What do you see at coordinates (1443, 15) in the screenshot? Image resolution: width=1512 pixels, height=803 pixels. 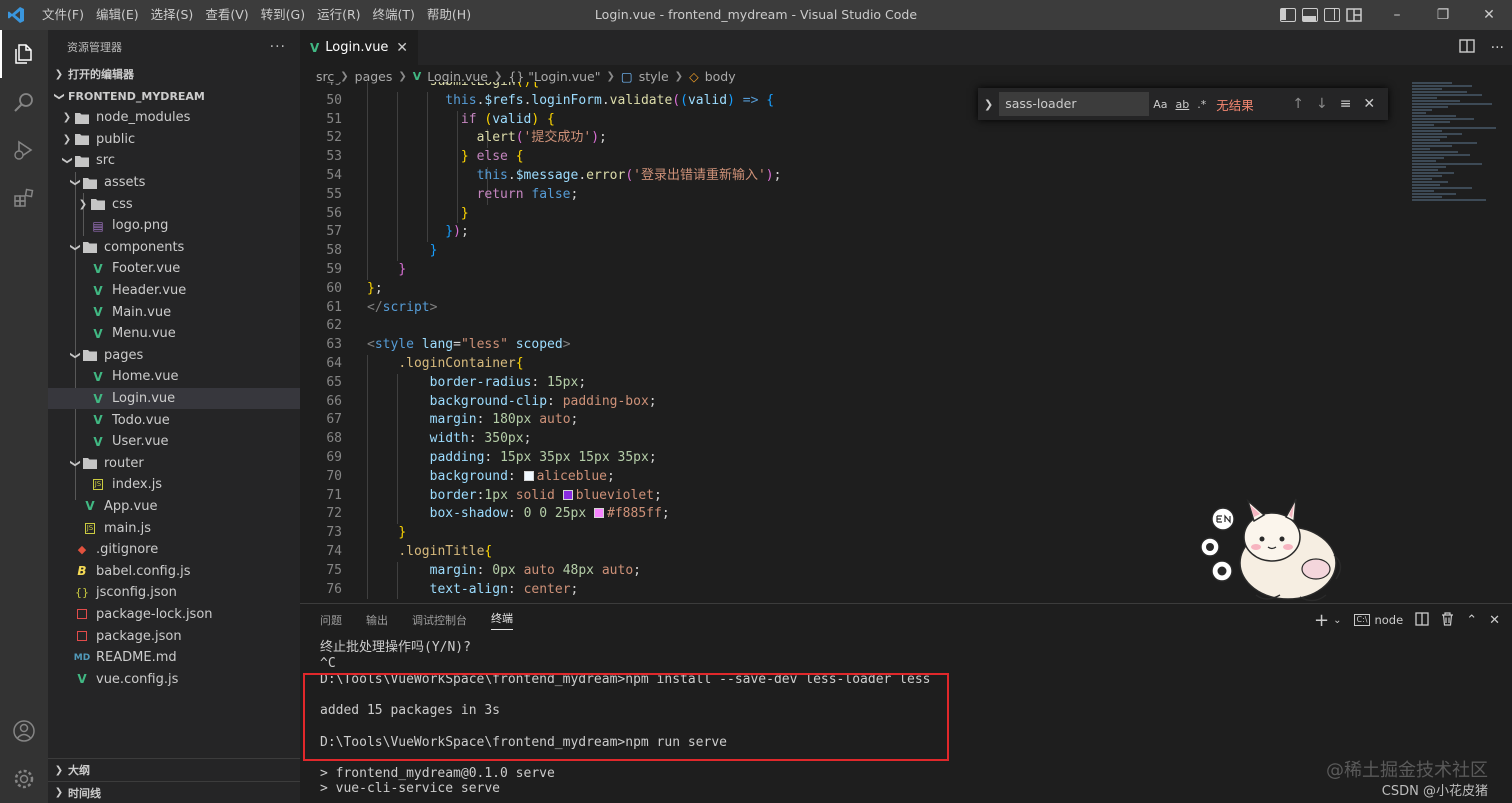 I see `restore-icon: ❐` at bounding box center [1443, 15].